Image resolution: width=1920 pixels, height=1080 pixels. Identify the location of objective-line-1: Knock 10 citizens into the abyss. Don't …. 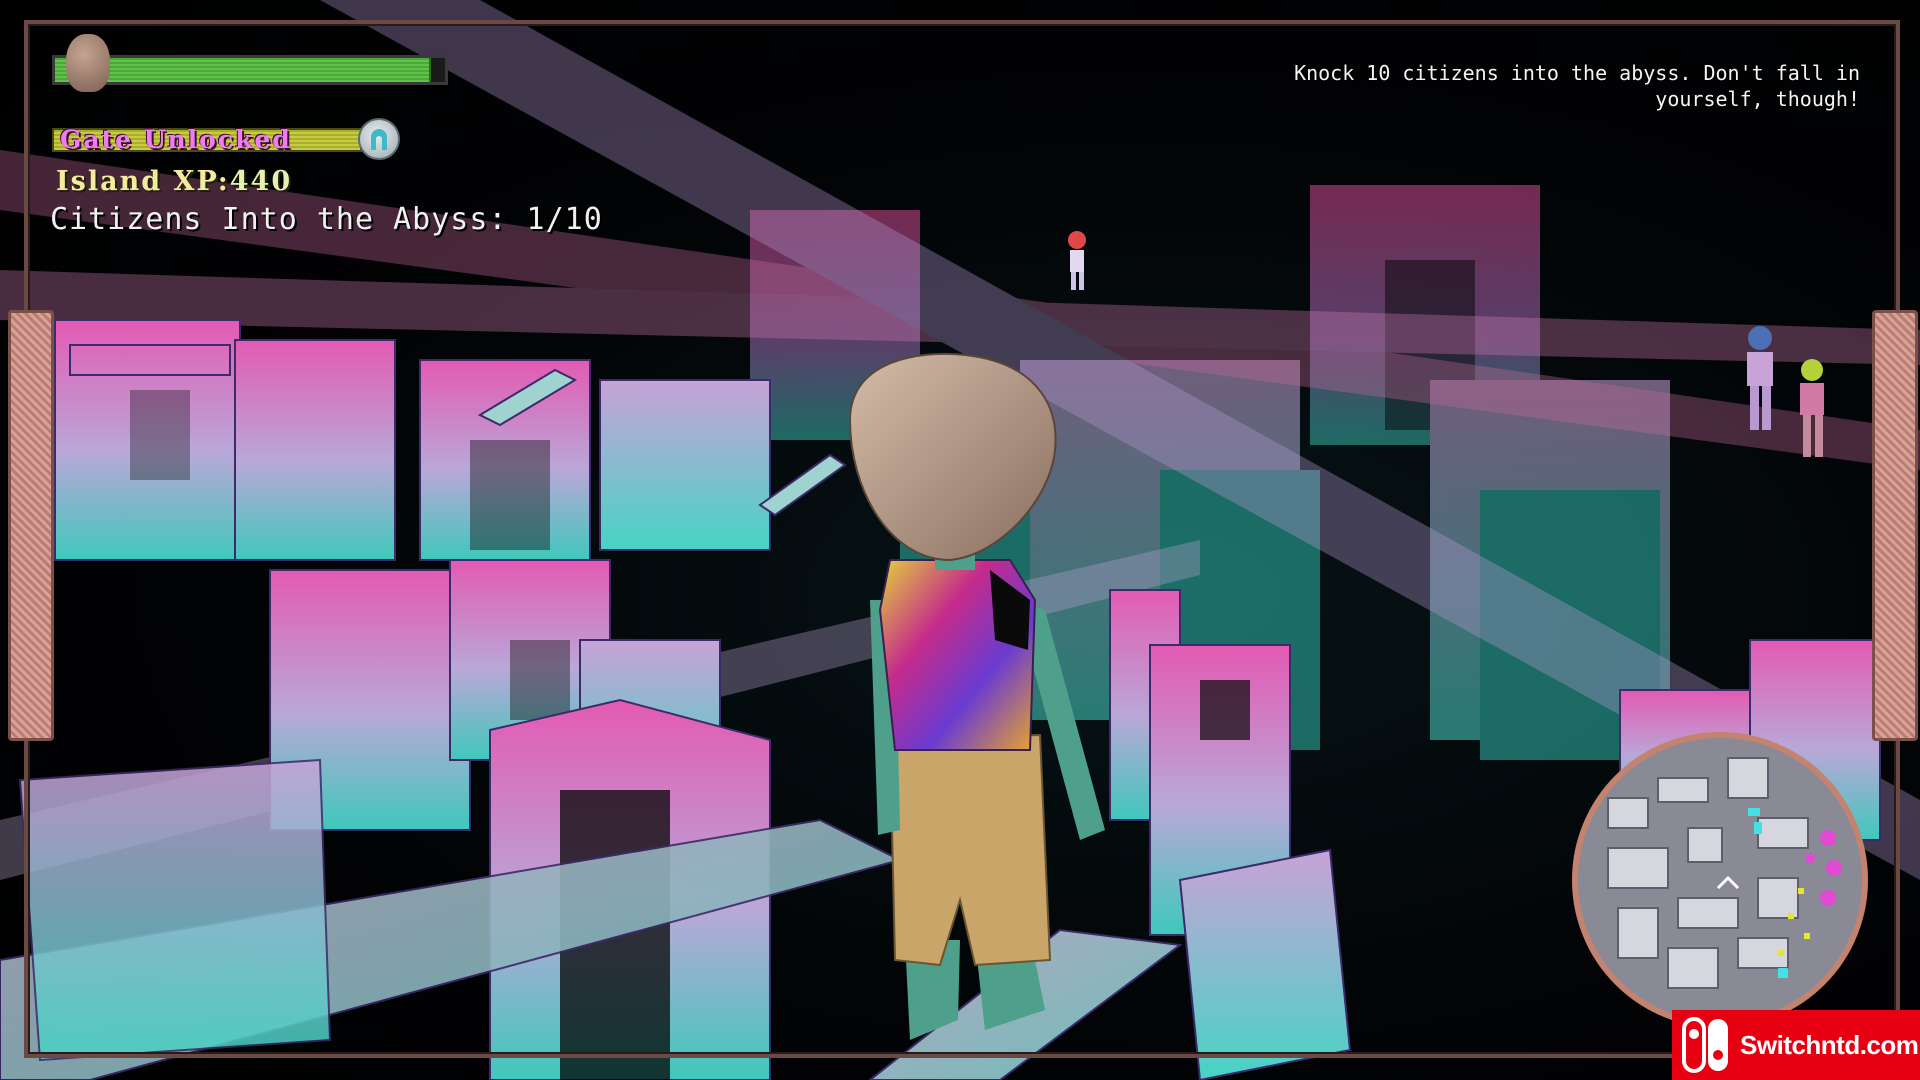
(1577, 73).